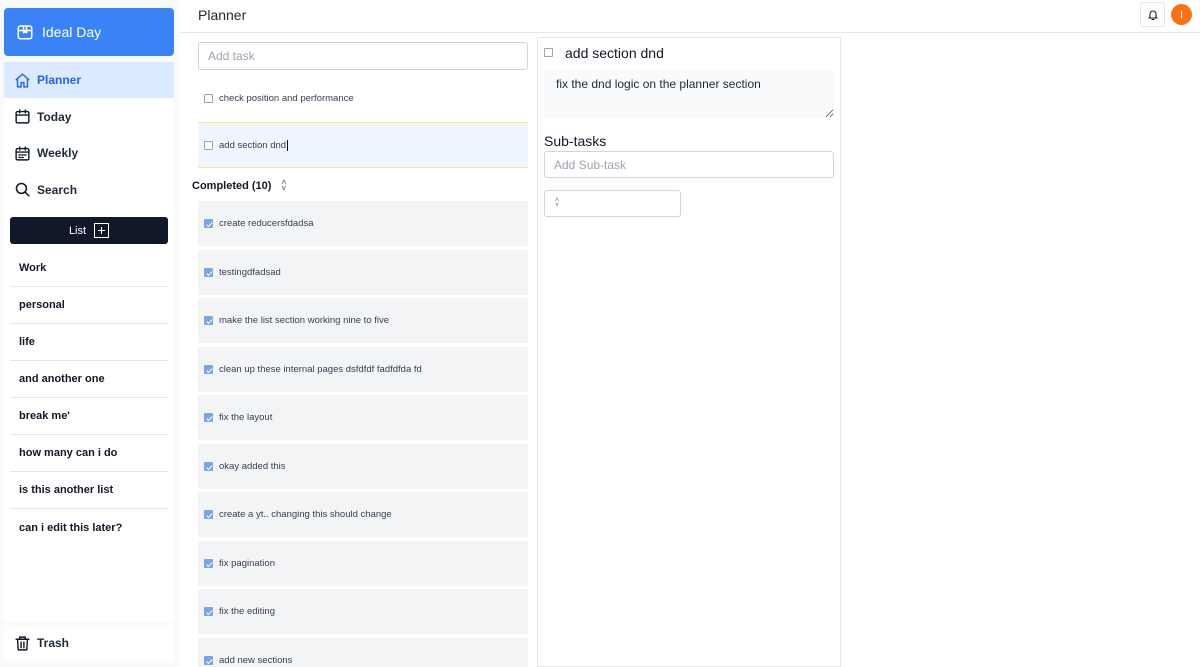 This screenshot has height=667, width=1200. What do you see at coordinates (22, 643) in the screenshot?
I see `trash-icon` at bounding box center [22, 643].